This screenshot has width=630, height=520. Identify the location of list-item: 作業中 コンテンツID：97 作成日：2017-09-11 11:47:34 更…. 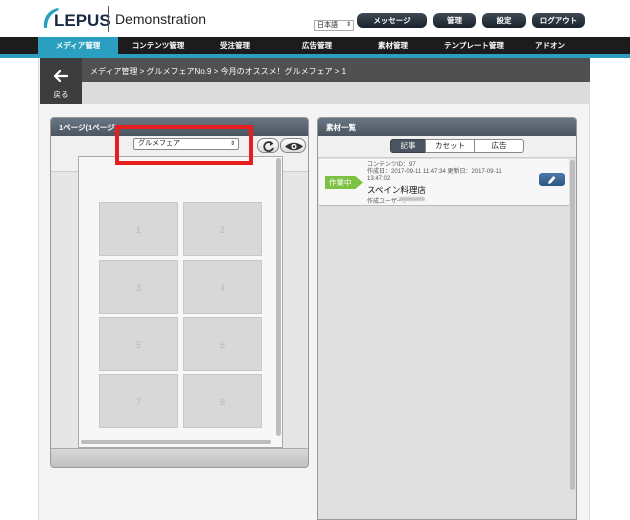
(444, 182).